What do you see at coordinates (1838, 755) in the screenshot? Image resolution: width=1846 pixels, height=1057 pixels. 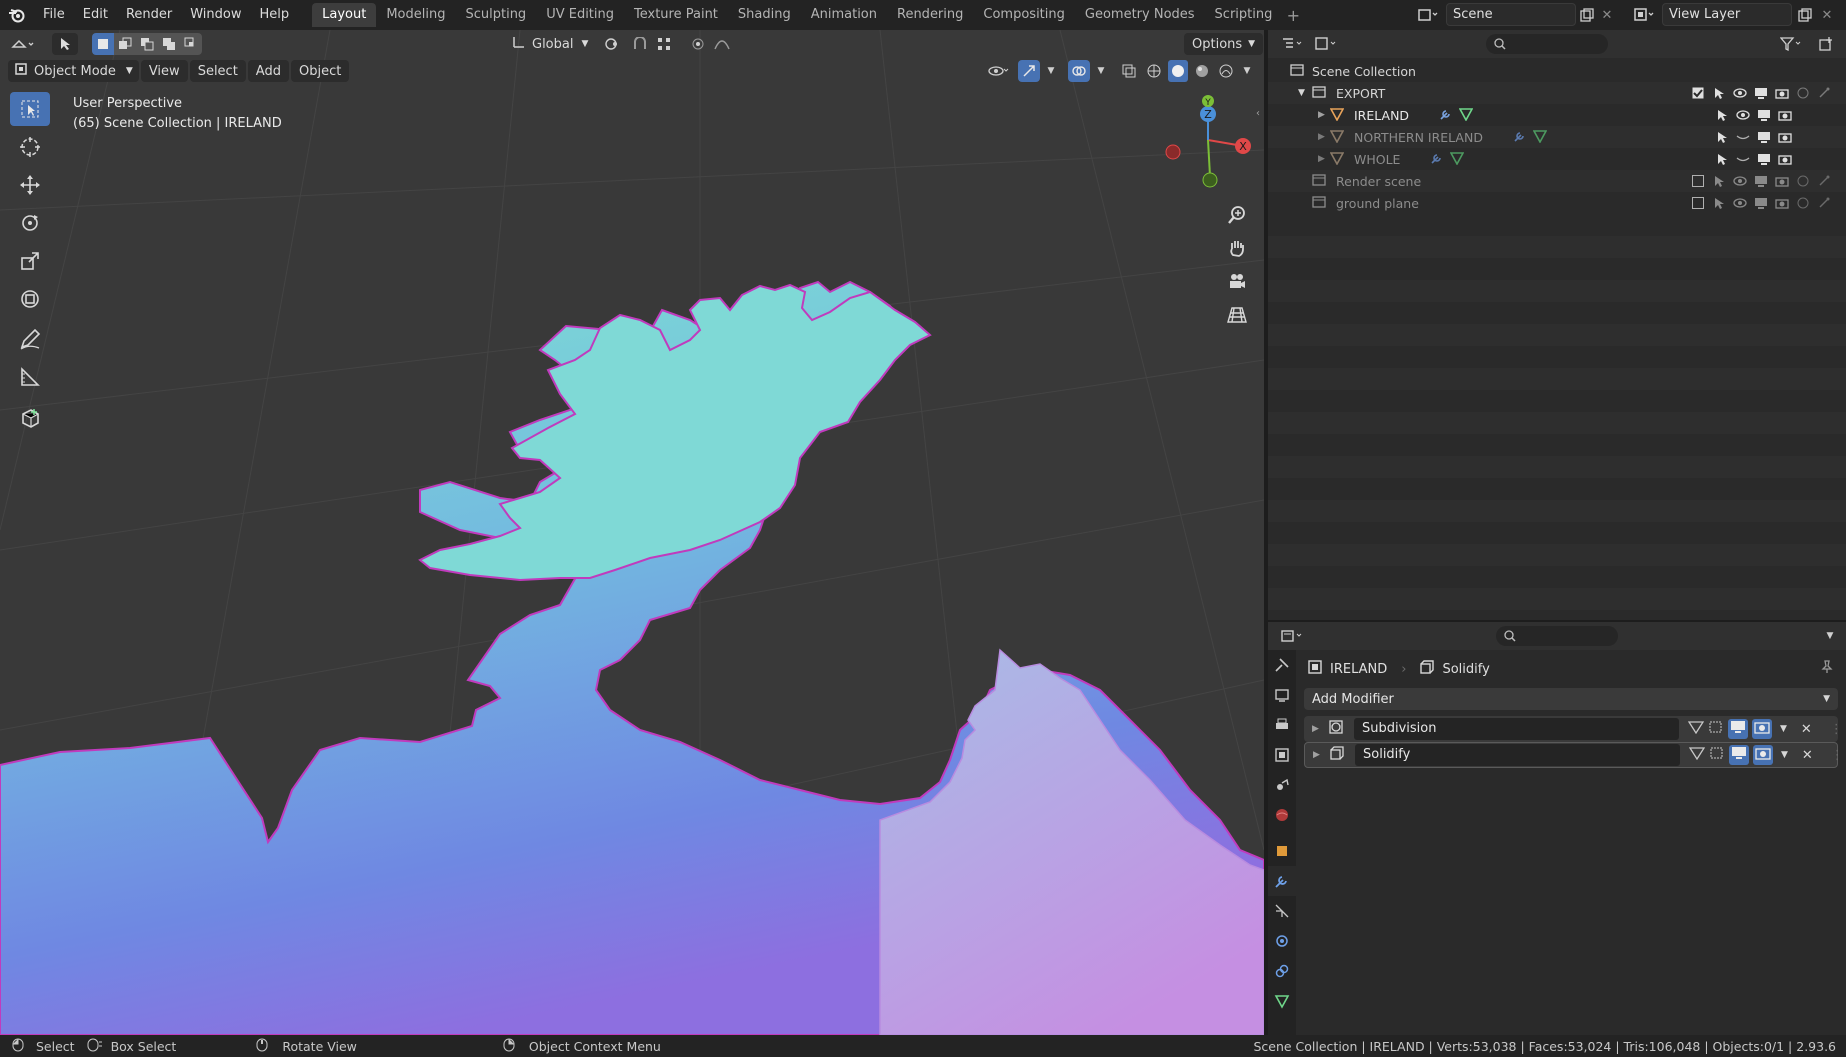 I see `drag-handle-icon: ⋮⋮` at bounding box center [1838, 755].